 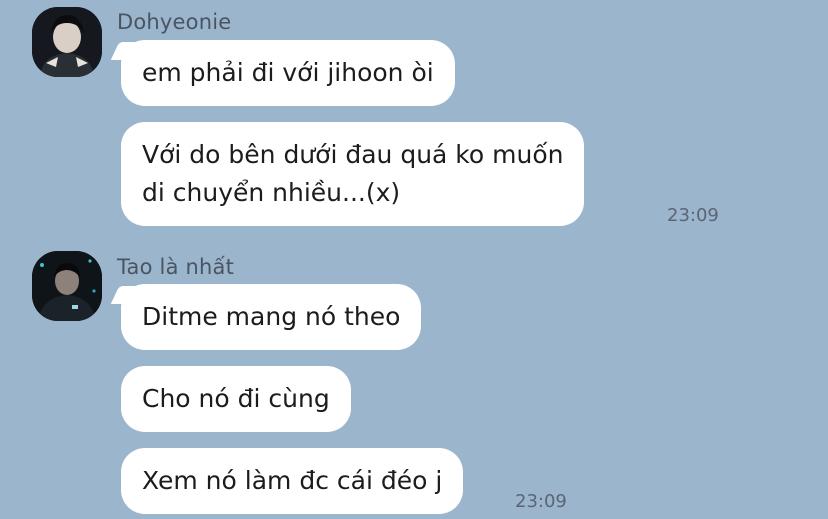 I want to click on message-text: di chuyển nhiều...(x), so click(x=271, y=192).